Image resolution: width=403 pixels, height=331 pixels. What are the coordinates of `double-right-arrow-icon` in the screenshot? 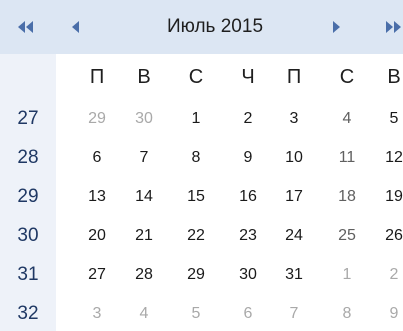 It's located at (393, 27).